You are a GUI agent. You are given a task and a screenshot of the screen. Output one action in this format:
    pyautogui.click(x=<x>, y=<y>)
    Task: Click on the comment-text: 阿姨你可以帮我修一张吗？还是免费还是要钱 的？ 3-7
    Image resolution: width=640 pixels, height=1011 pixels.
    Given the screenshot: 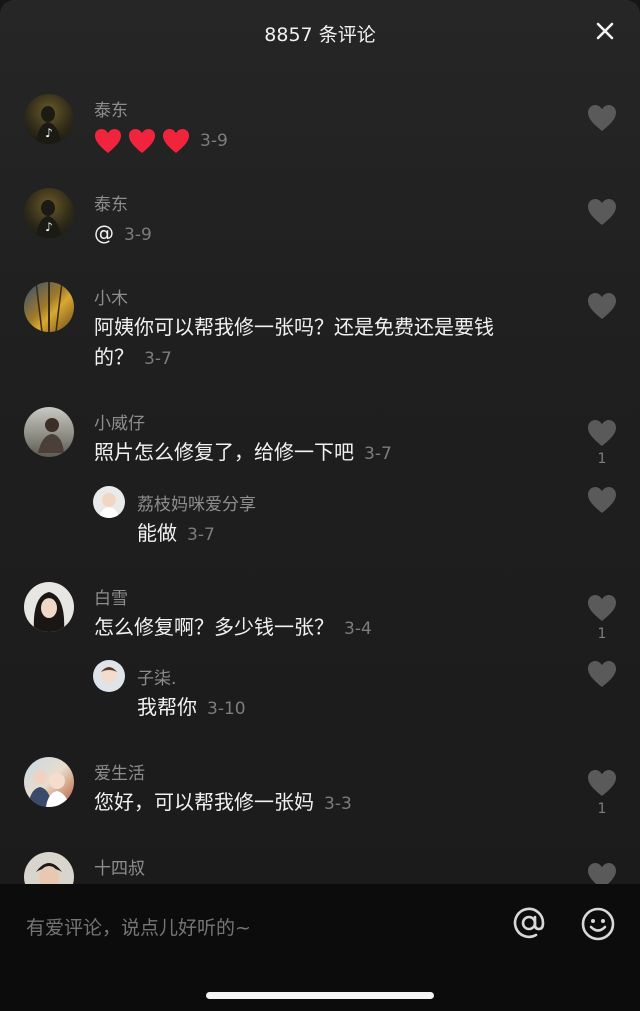 What is the action you would take?
    pyautogui.click(x=334, y=343)
    